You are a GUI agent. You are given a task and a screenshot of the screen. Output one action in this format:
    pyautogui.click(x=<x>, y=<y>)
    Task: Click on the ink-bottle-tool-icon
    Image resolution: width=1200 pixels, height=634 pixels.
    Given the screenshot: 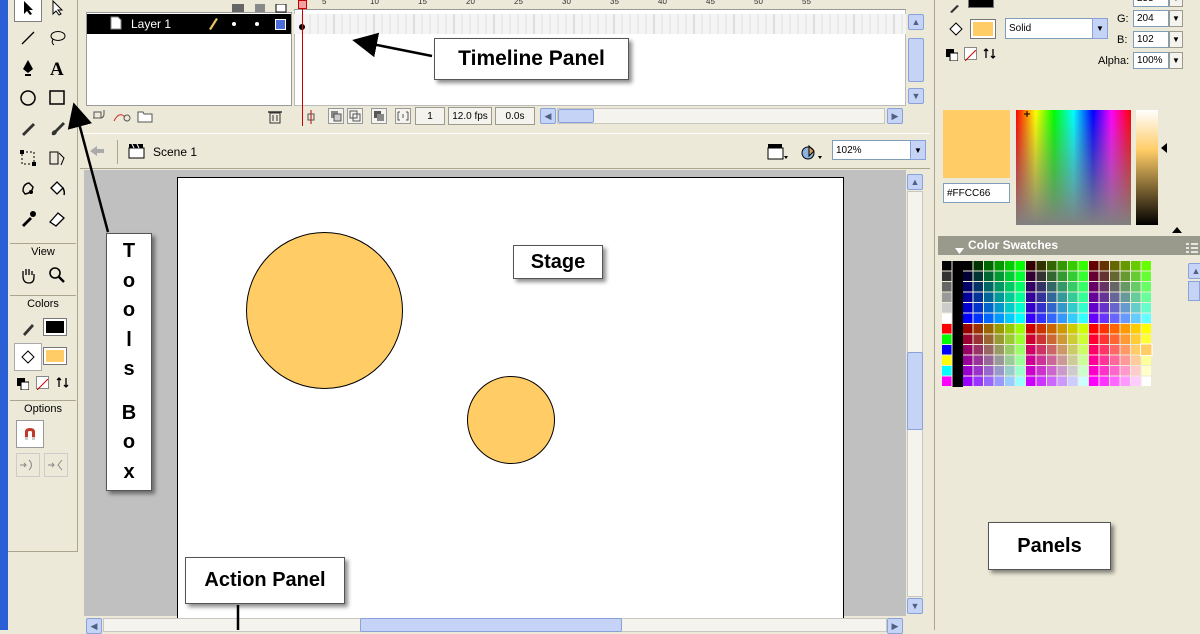 What is the action you would take?
    pyautogui.click(x=28, y=188)
    